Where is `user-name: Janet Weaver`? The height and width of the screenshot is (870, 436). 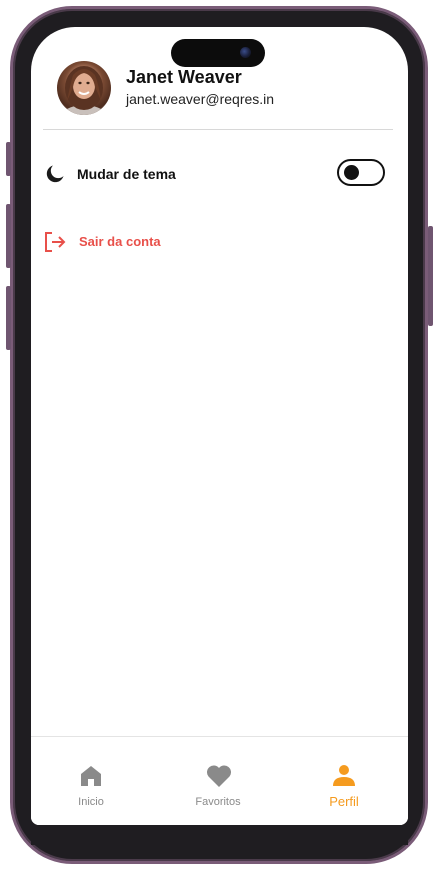 user-name: Janet Weaver is located at coordinates (184, 77).